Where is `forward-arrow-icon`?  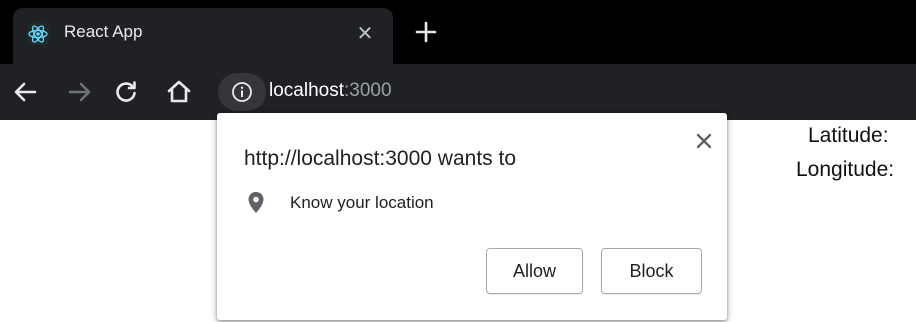
forward-arrow-icon is located at coordinates (80, 92).